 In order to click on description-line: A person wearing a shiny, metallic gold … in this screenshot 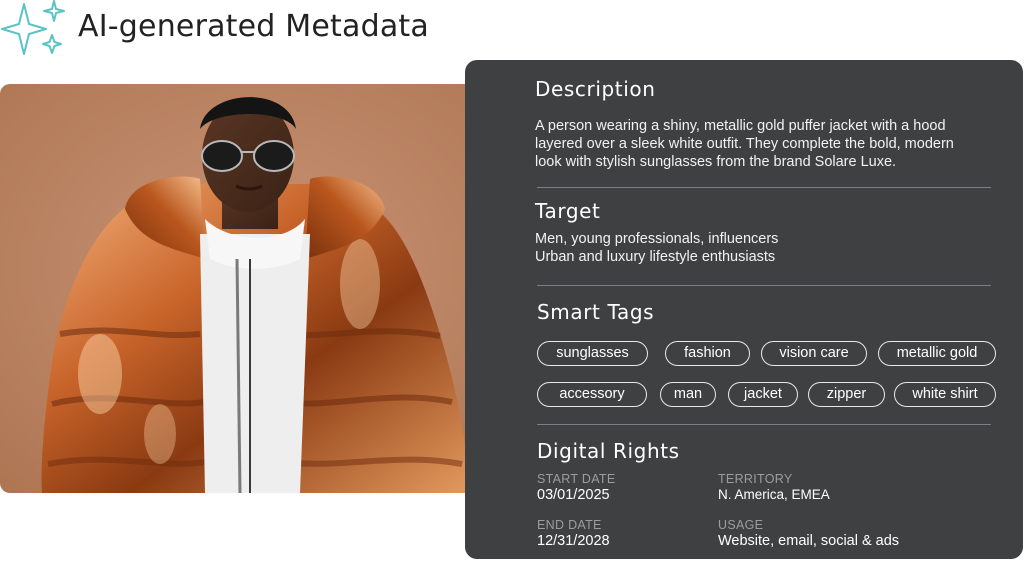, I will do `click(740, 126)`.